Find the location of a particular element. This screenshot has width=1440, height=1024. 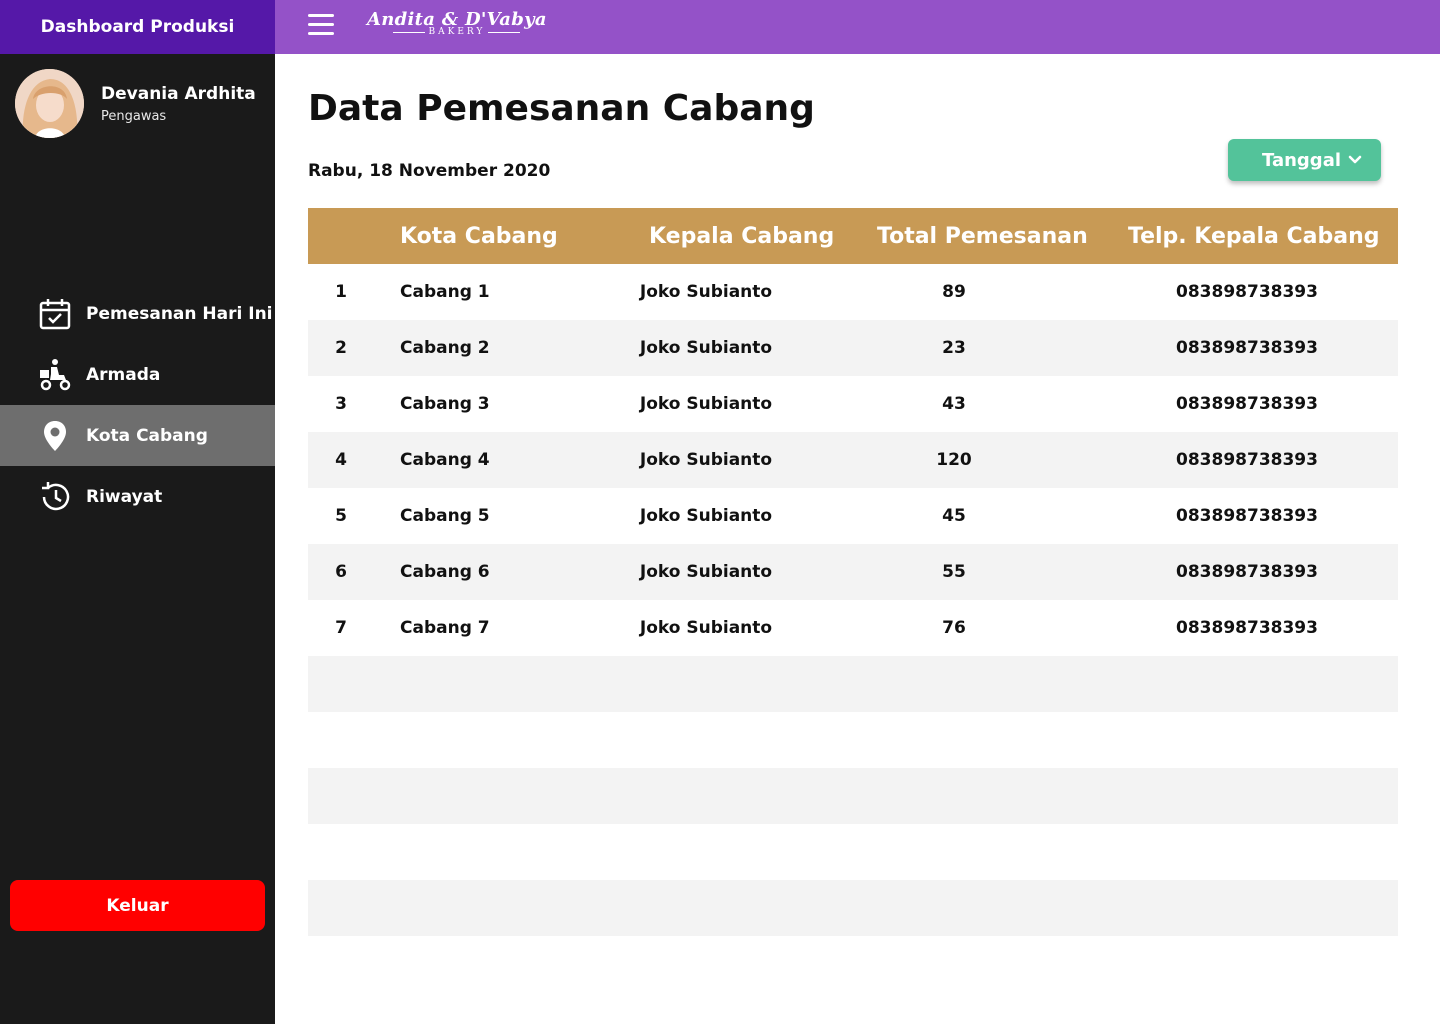

column-header: Total Pemesanan is located at coordinates (982, 236).